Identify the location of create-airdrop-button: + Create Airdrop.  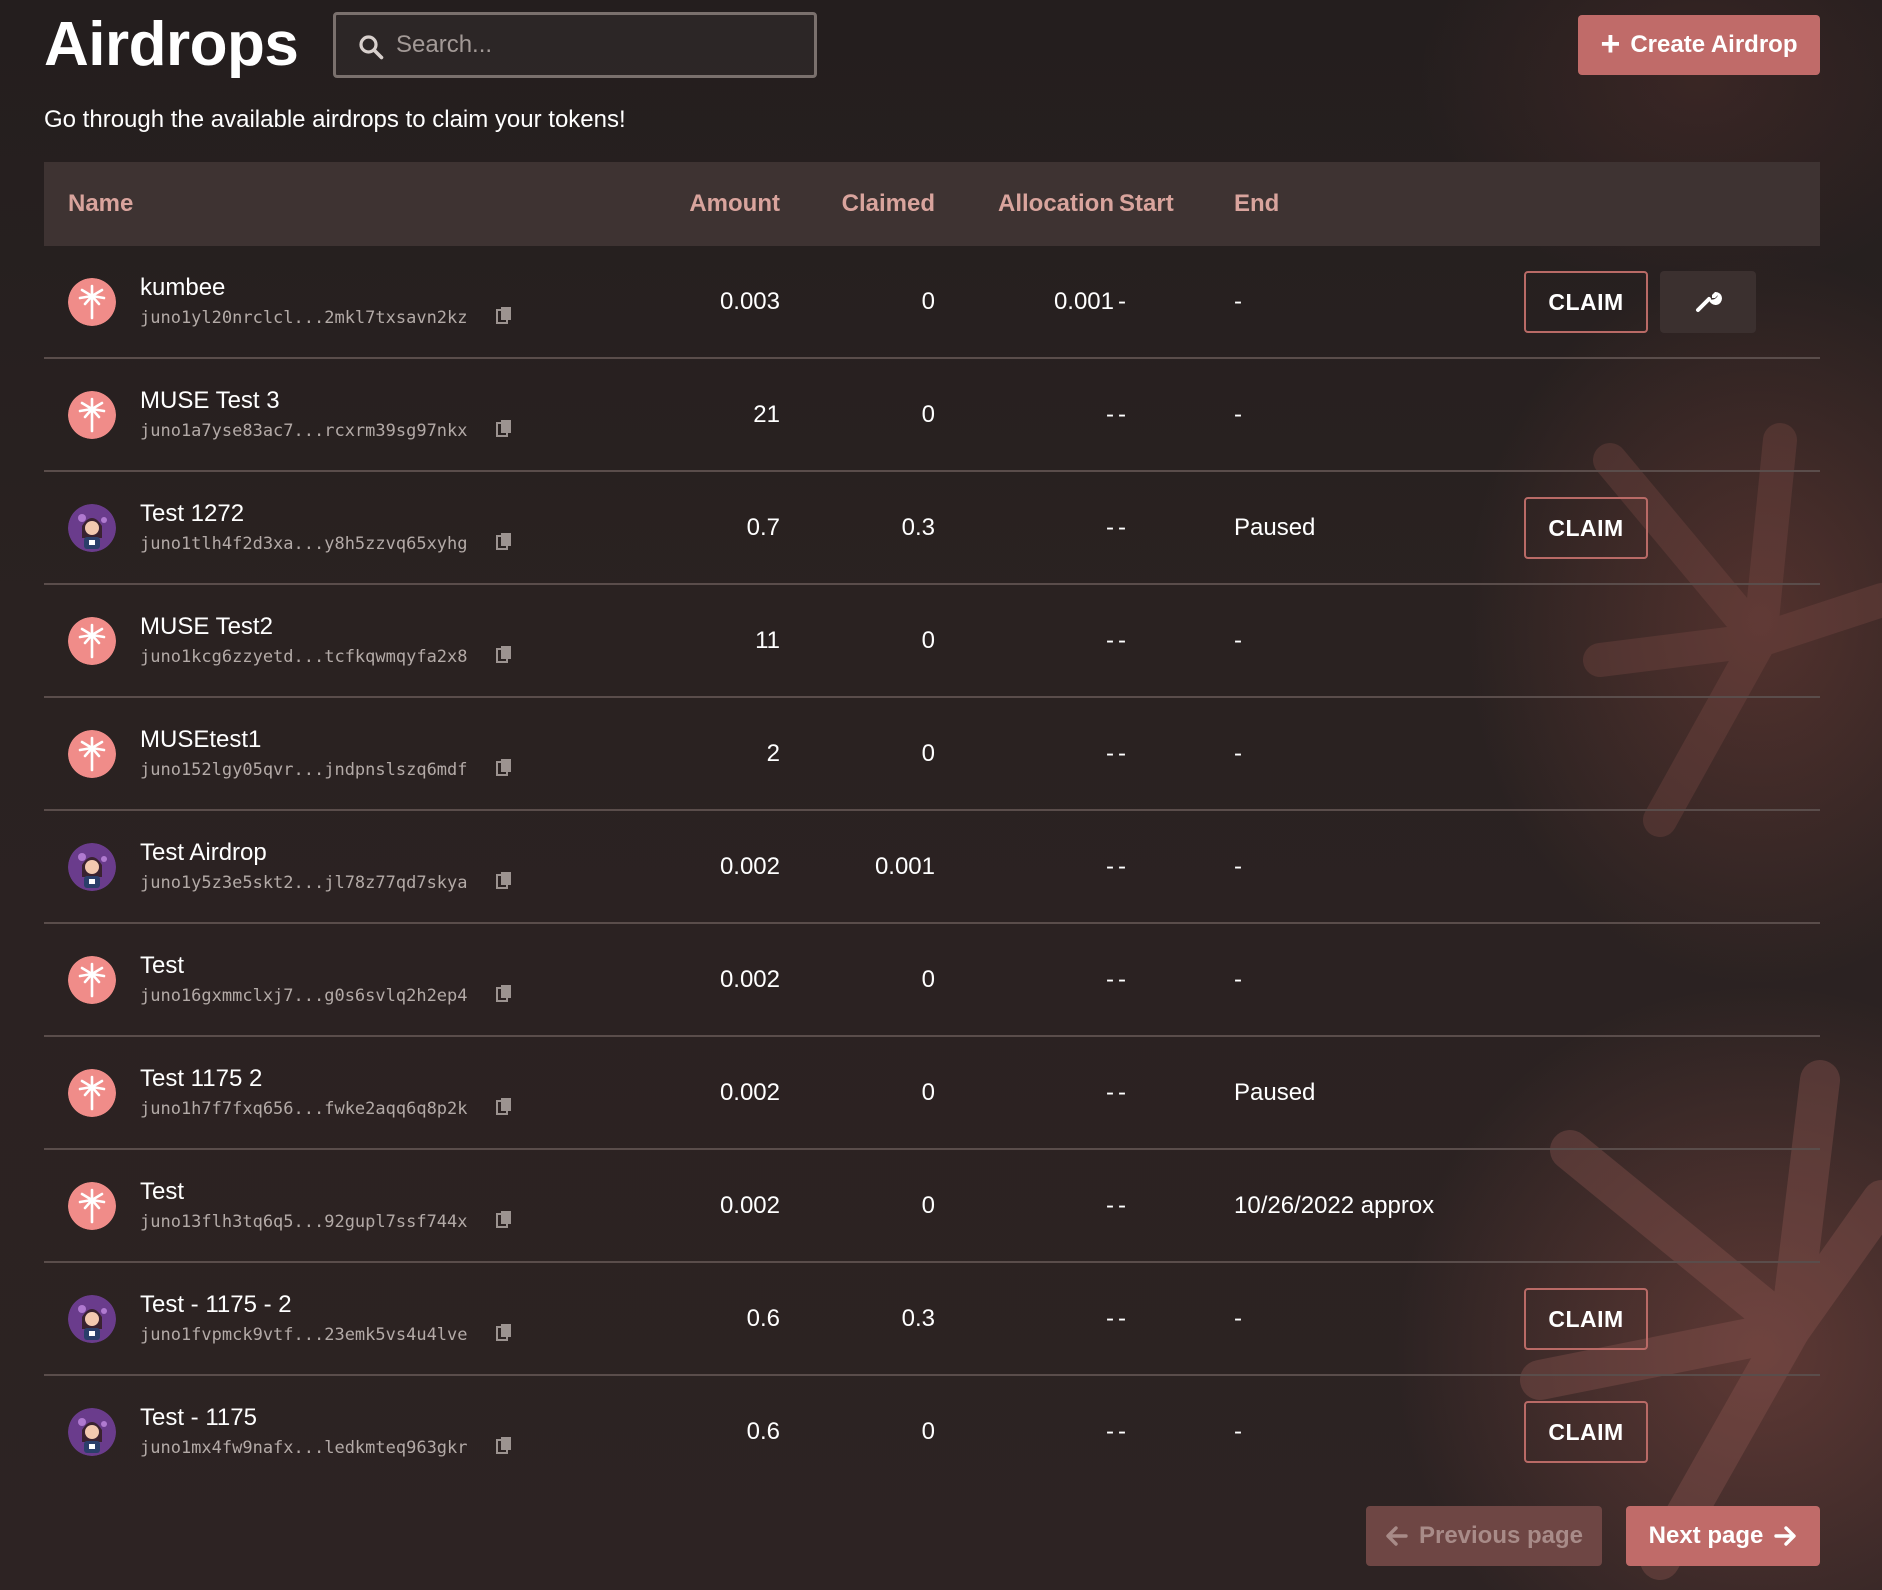
(1699, 45).